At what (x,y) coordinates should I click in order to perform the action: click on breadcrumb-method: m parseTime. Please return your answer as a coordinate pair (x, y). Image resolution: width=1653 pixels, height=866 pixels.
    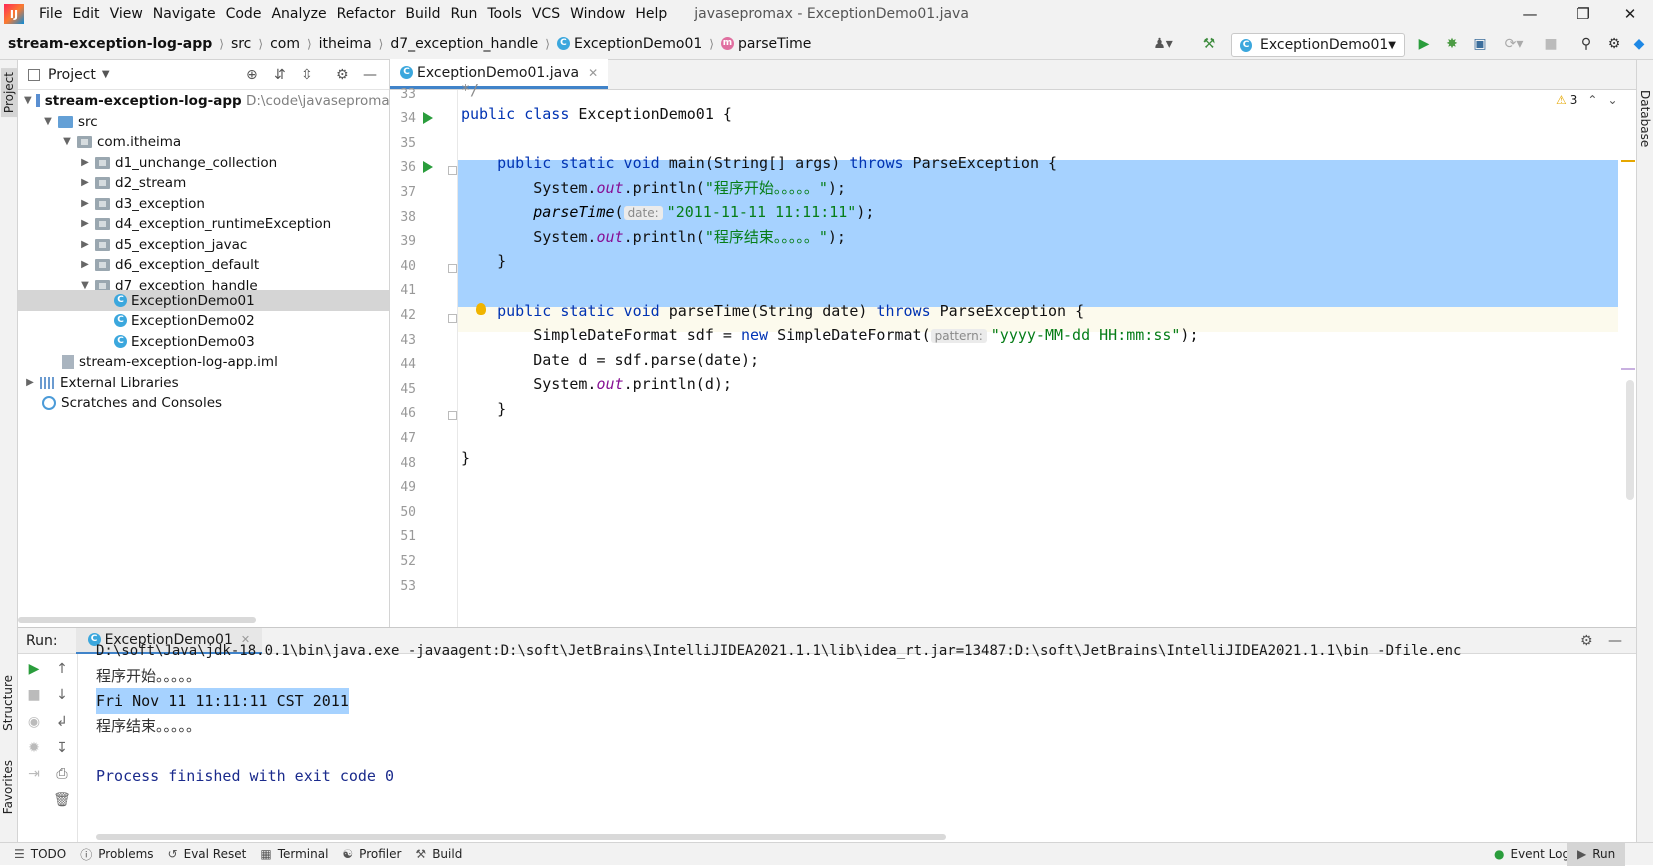
    Looking at the image, I should click on (765, 44).